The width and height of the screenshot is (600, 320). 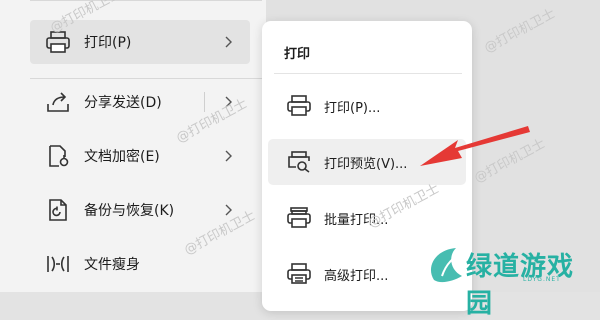 I want to click on logo-text: 绿道游戏园, so click(x=520, y=285).